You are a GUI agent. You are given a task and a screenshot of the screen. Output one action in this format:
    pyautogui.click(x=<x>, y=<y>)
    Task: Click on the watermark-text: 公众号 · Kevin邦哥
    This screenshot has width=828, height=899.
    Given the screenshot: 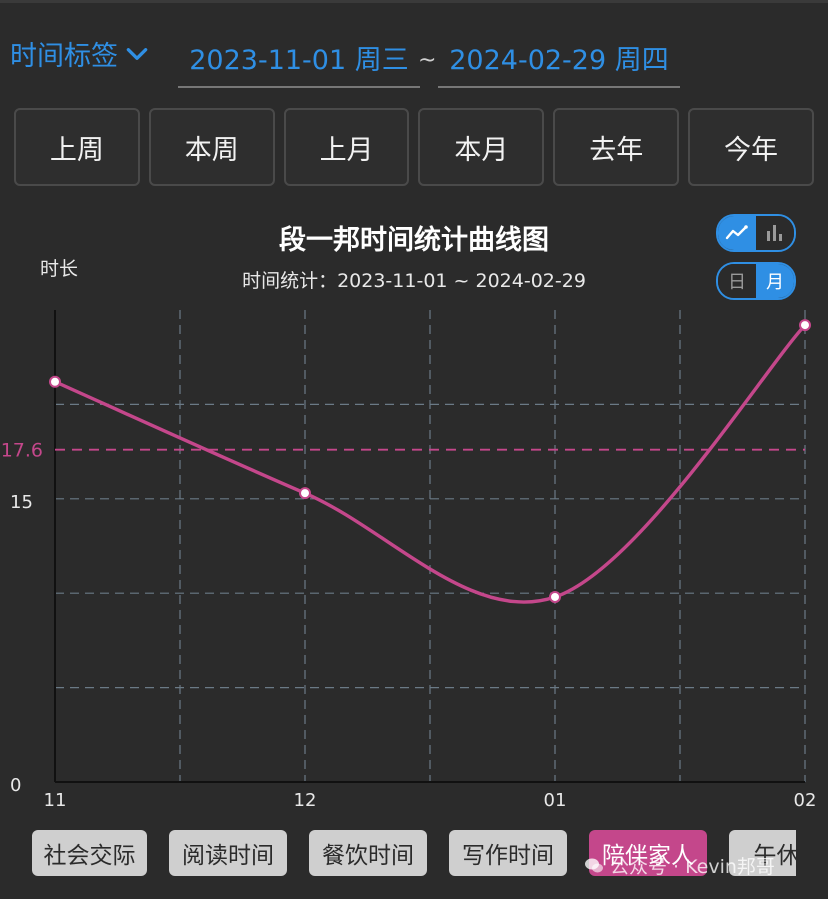 What is the action you would take?
    pyautogui.click(x=692, y=867)
    